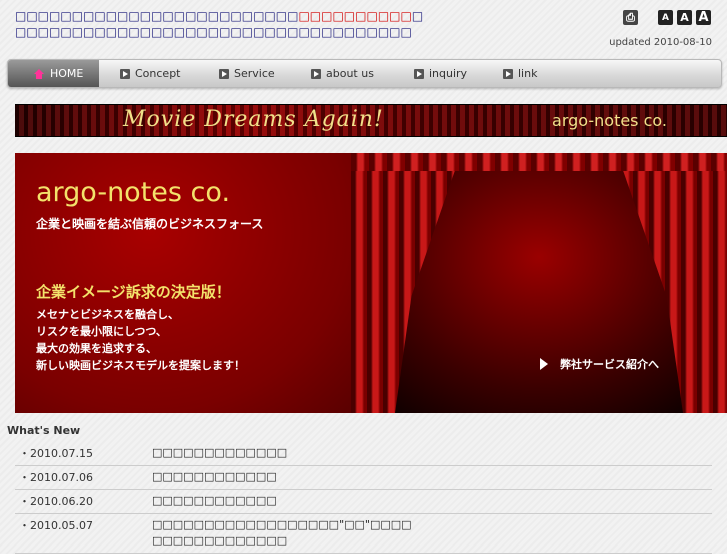 The height and width of the screenshot is (554, 727). What do you see at coordinates (282, 524) in the screenshot?
I see `news-text-line: □□□□□□□□□□□□□□□□□□"□□"□□□□` at bounding box center [282, 524].